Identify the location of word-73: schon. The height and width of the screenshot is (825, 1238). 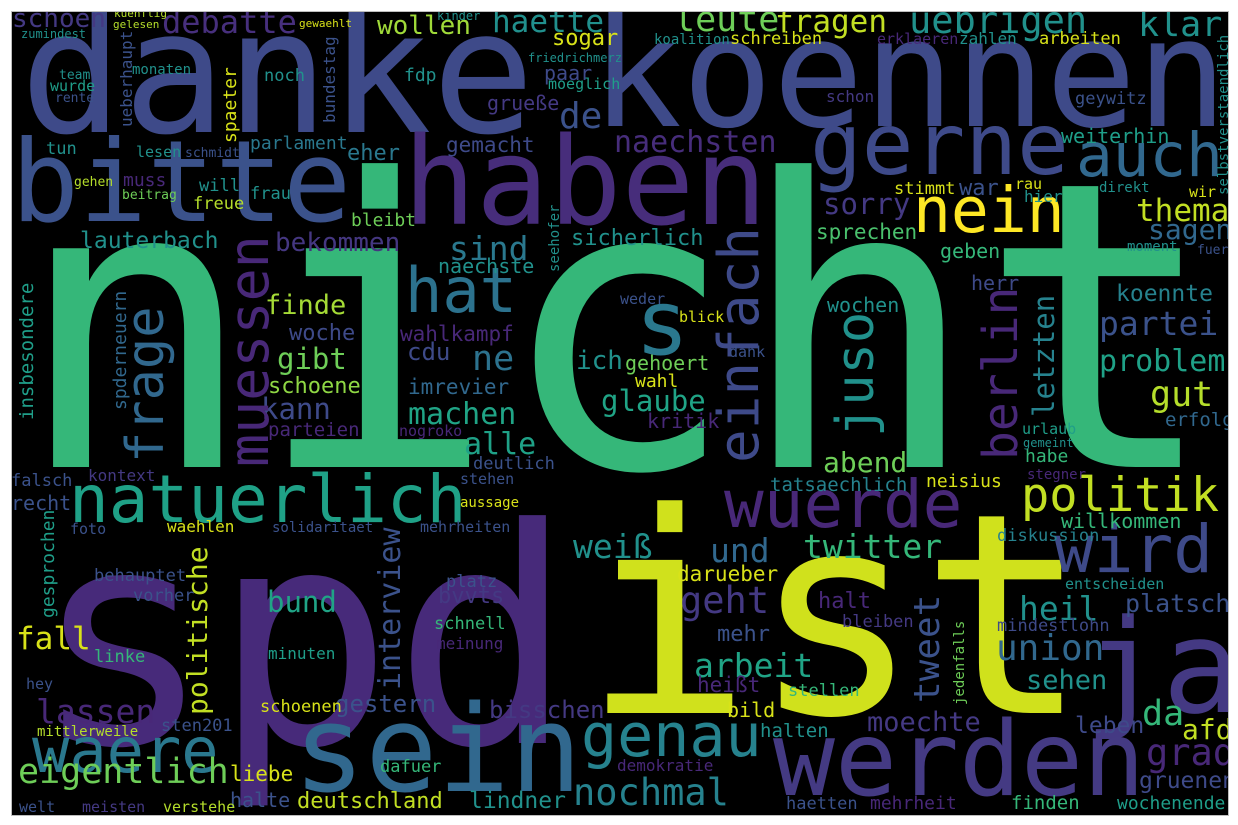
(850, 96).